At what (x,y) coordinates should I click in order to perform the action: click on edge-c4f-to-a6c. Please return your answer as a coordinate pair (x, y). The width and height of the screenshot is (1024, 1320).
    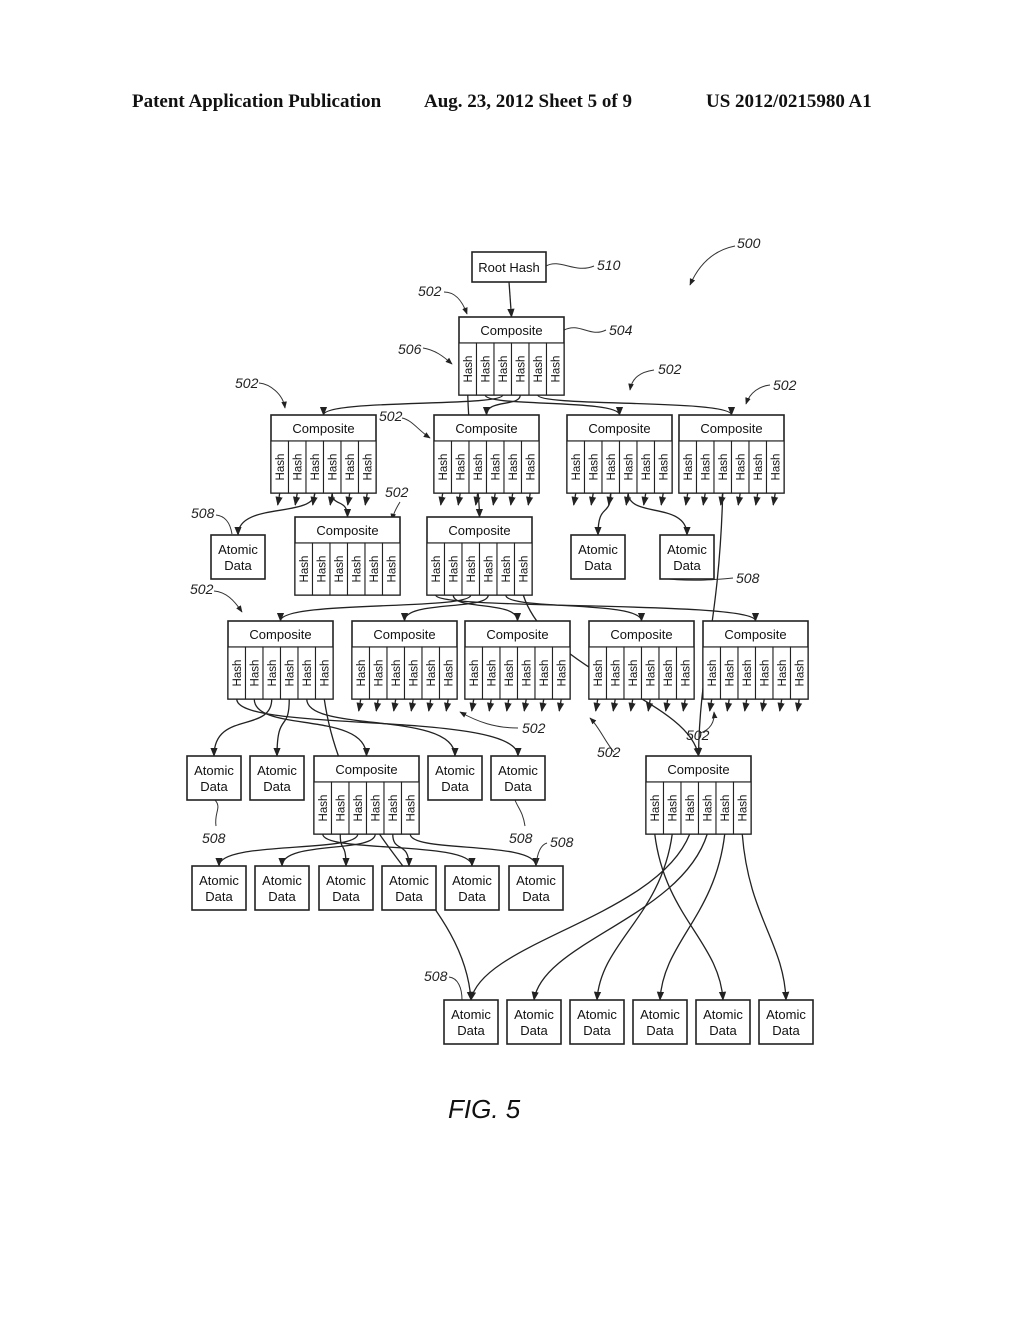
    Looking at the image, I should click on (633, 917).